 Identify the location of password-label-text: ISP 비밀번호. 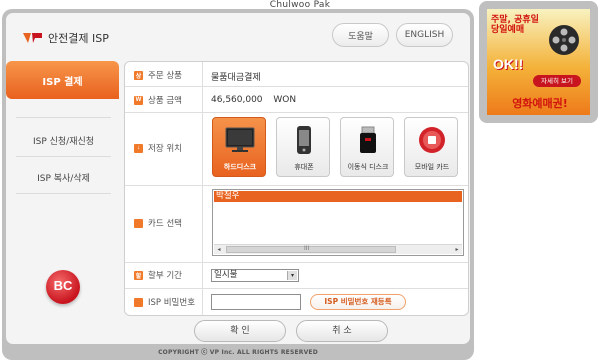
(172, 303).